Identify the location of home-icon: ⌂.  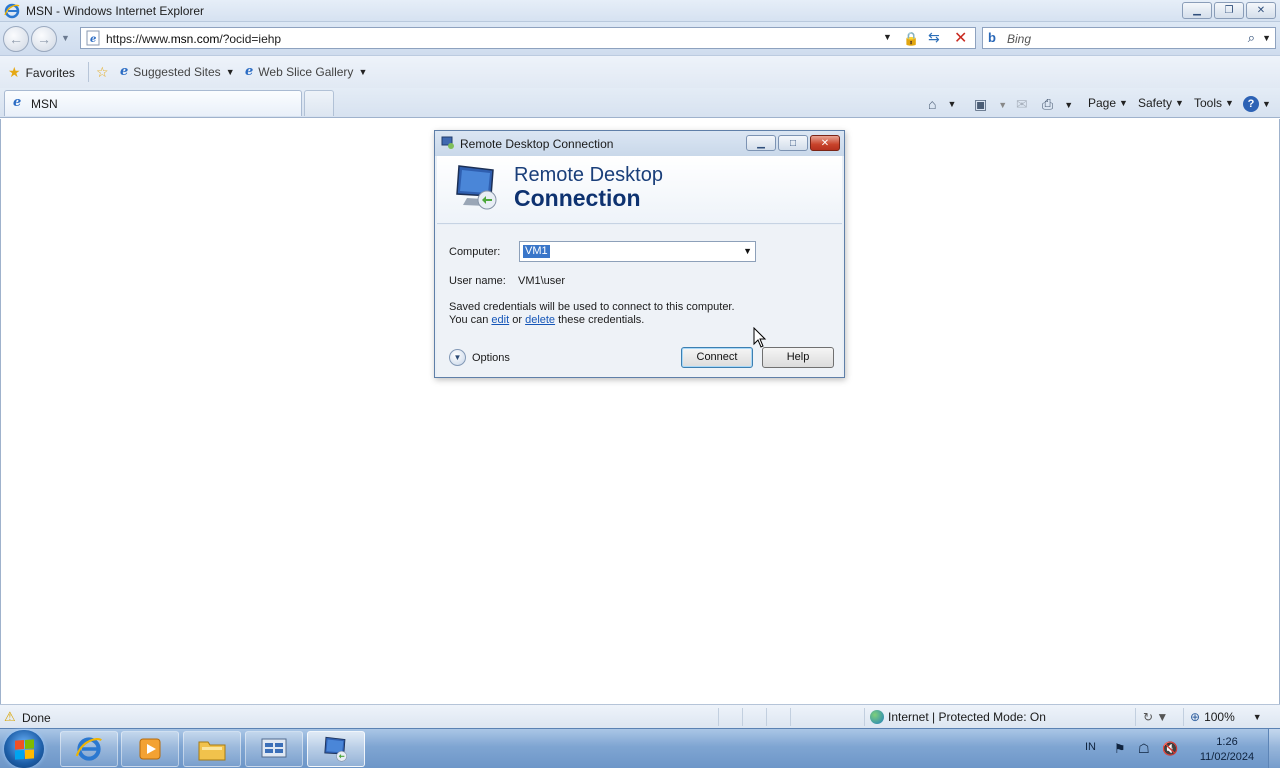
(932, 104).